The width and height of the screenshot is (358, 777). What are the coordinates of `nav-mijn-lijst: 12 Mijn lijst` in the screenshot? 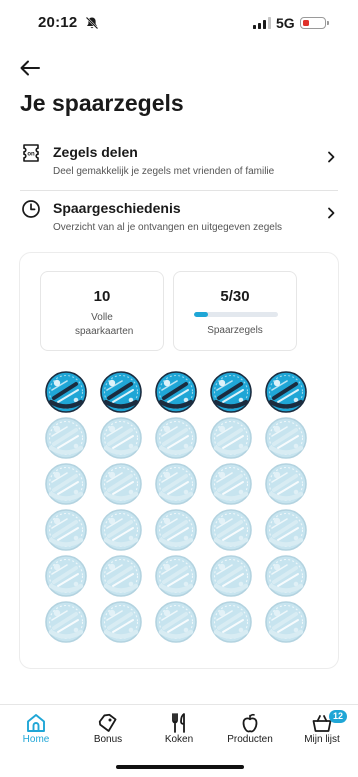 It's located at (322, 729).